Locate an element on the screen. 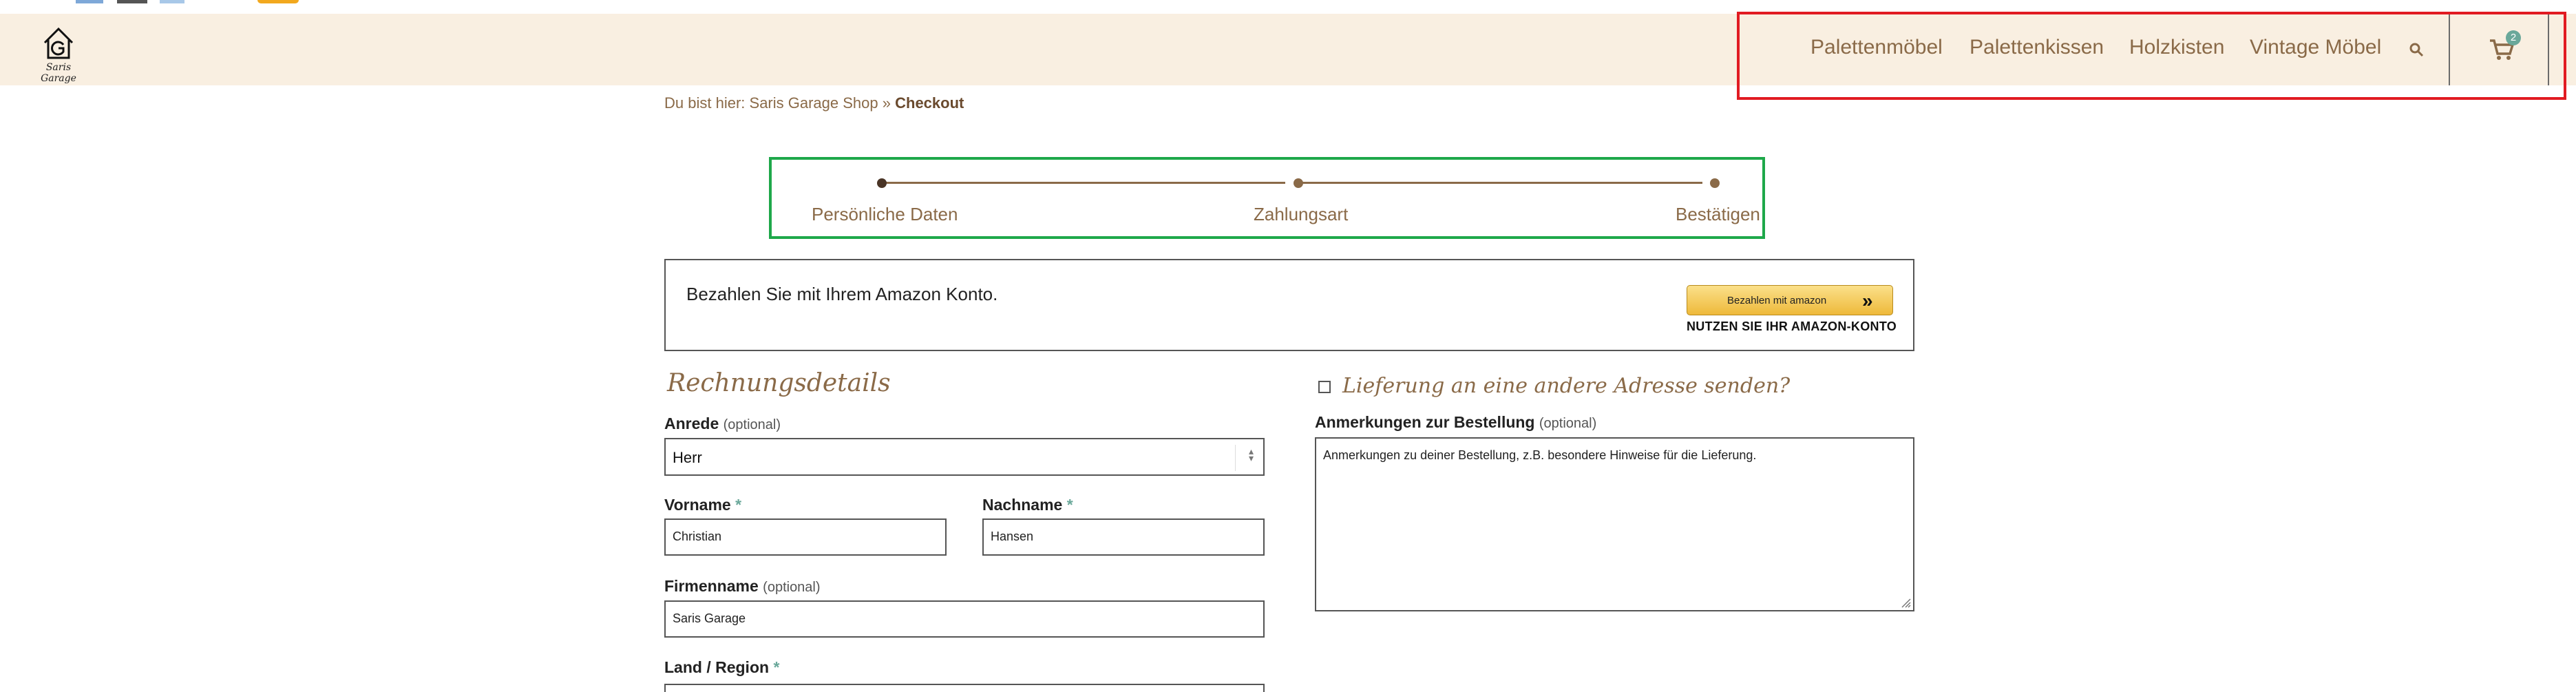 This screenshot has width=2576, height=692. breadcrumb-link-shop: Saris Garage Shop is located at coordinates (814, 103).